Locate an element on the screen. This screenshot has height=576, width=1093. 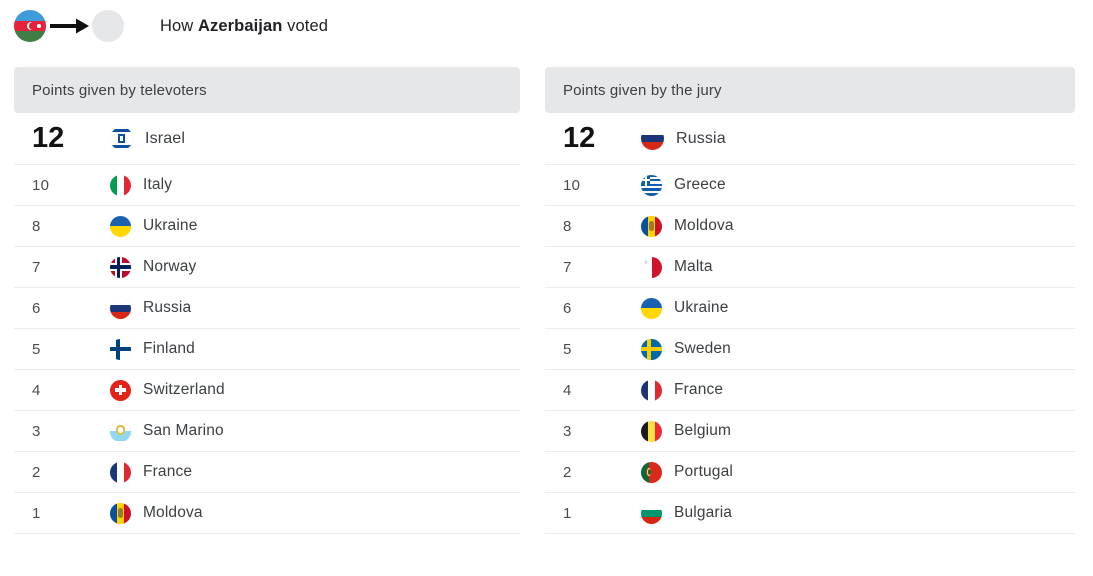
table-row: 3 Belgium is located at coordinates (810, 431).